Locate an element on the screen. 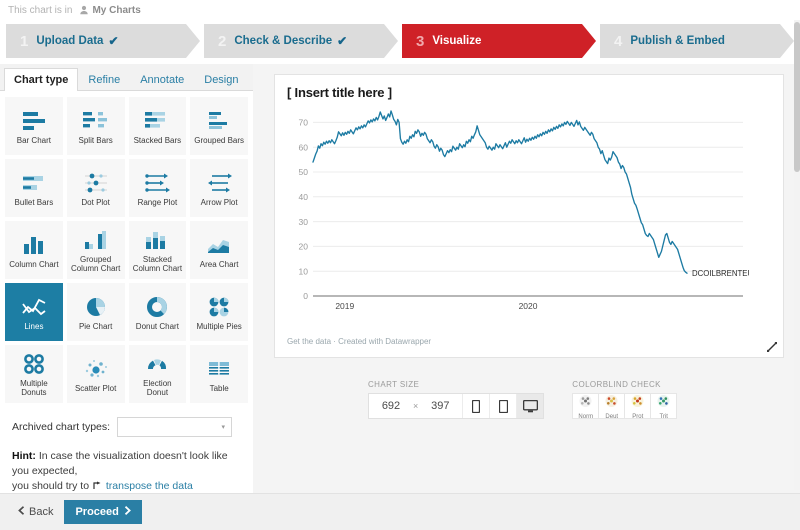  chart-type-arrow-plot: Arrow Plot is located at coordinates (219, 188).